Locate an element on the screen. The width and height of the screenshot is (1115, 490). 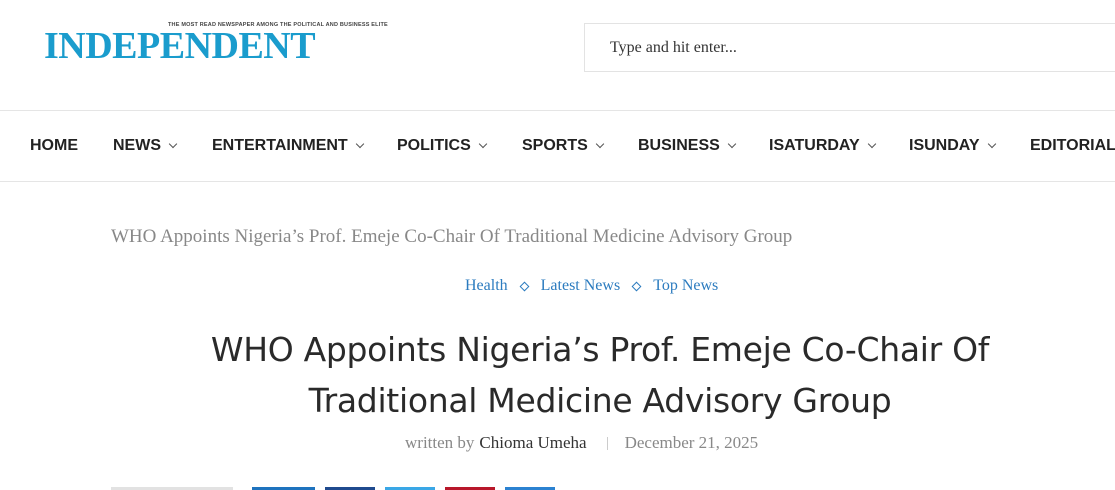
category-link-top-news: Top News is located at coordinates (685, 286).